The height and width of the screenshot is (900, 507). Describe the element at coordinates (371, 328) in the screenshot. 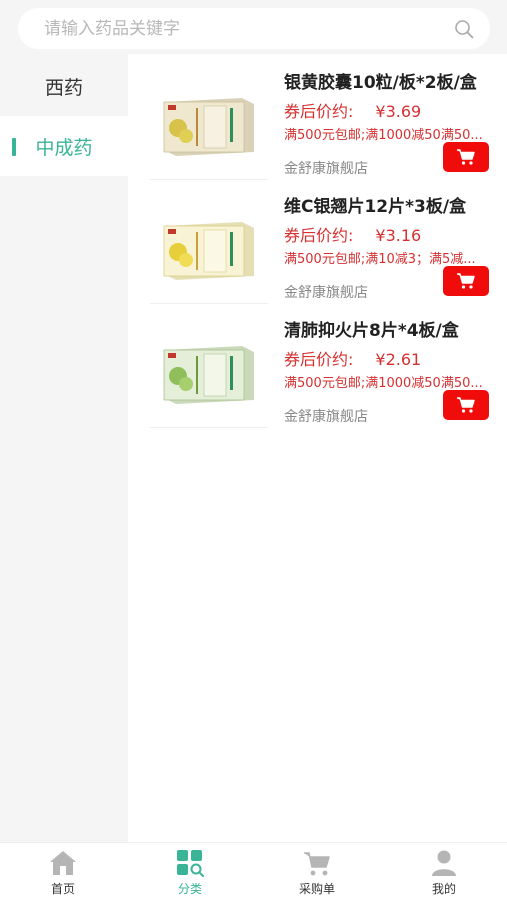

I see `product-title: 清肺抑火片8片*4板/盒` at that location.